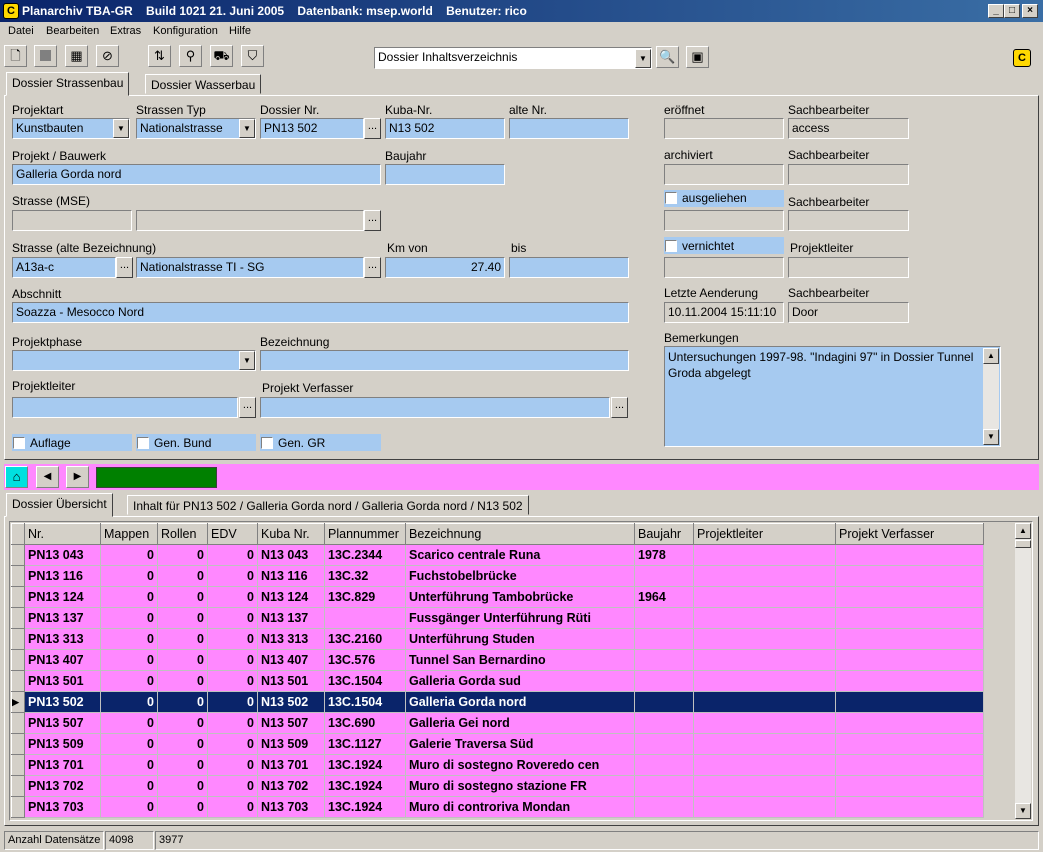 The height and width of the screenshot is (852, 1043). What do you see at coordinates (267, 443) in the screenshot?
I see `gengr-checkbox` at bounding box center [267, 443].